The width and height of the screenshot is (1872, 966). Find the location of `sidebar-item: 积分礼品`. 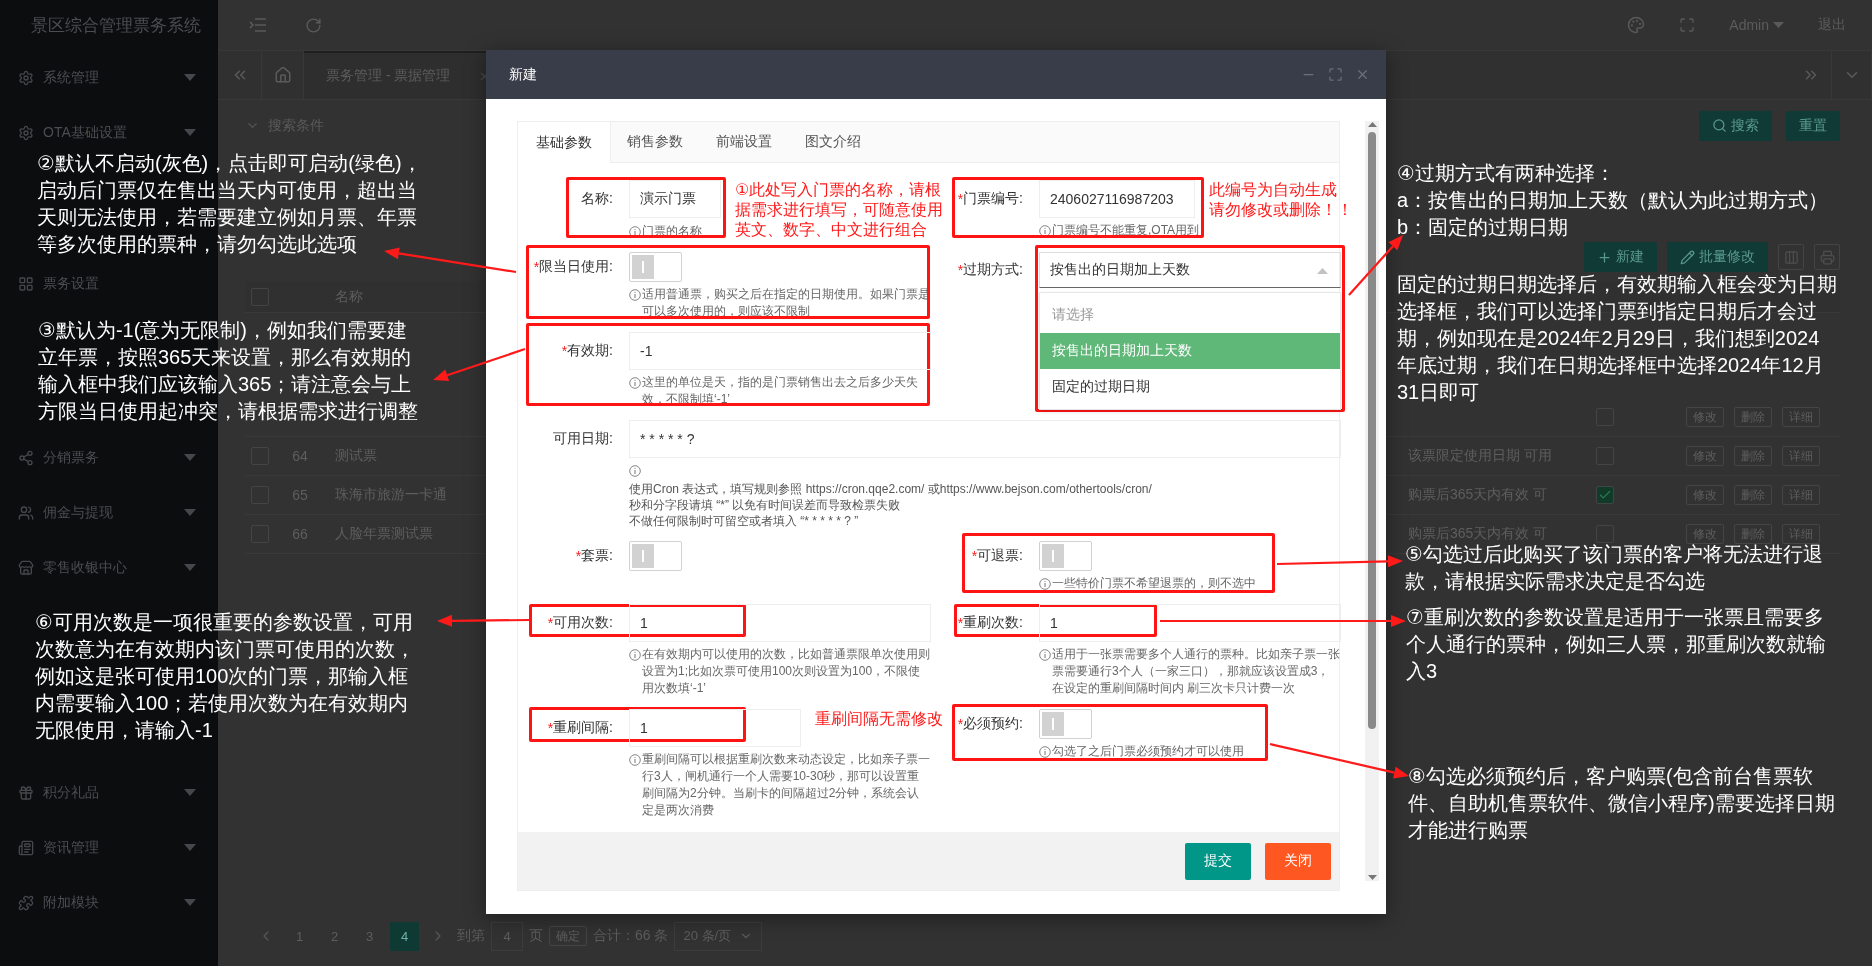

sidebar-item: 积分礼品 is located at coordinates (109, 792).